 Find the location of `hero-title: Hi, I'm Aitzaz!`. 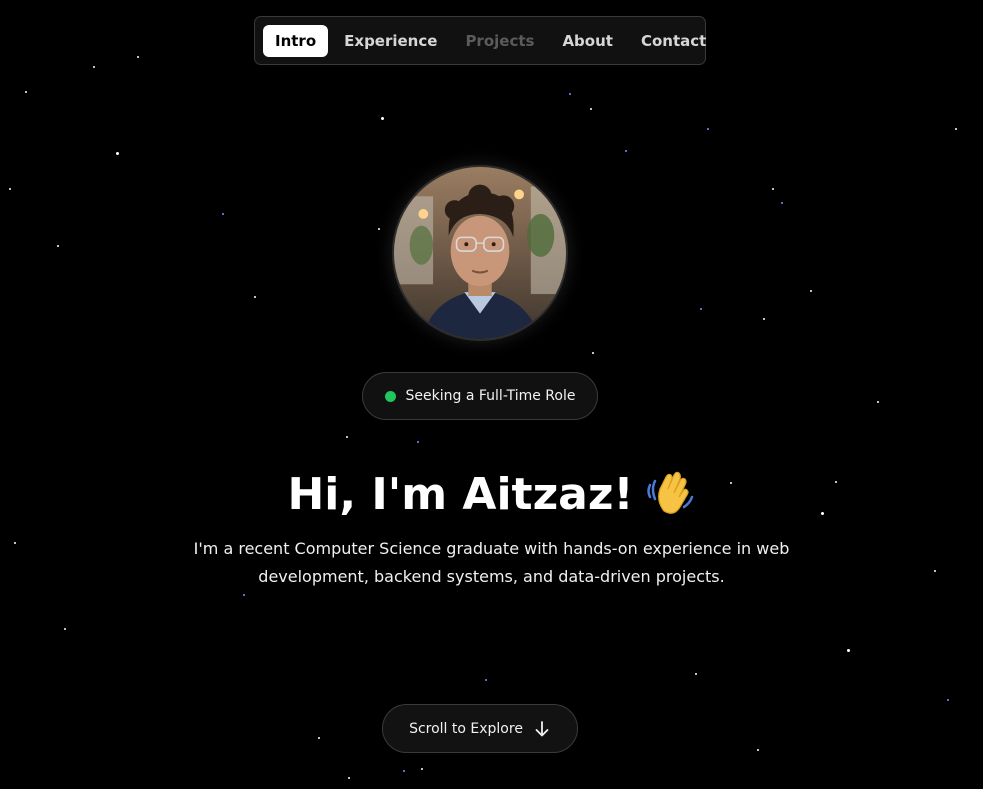

hero-title: Hi, I'm Aitzaz! is located at coordinates (491, 495).